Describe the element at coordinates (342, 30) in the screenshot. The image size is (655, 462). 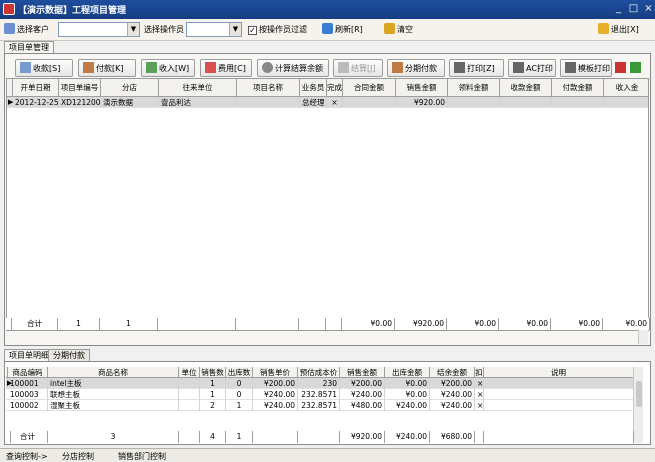
I see `refresh-button: 刷新[R]` at that location.